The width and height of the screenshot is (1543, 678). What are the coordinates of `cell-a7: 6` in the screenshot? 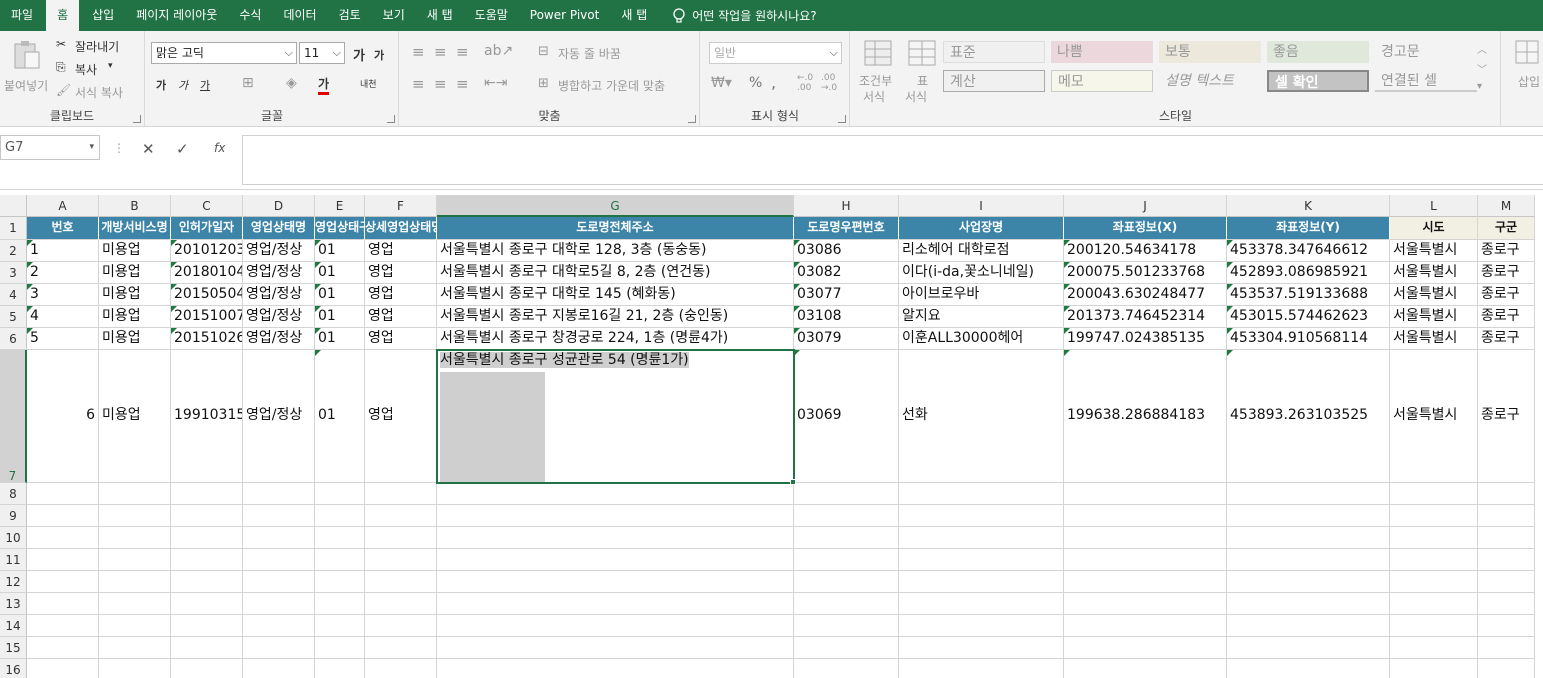 It's located at (63, 416).